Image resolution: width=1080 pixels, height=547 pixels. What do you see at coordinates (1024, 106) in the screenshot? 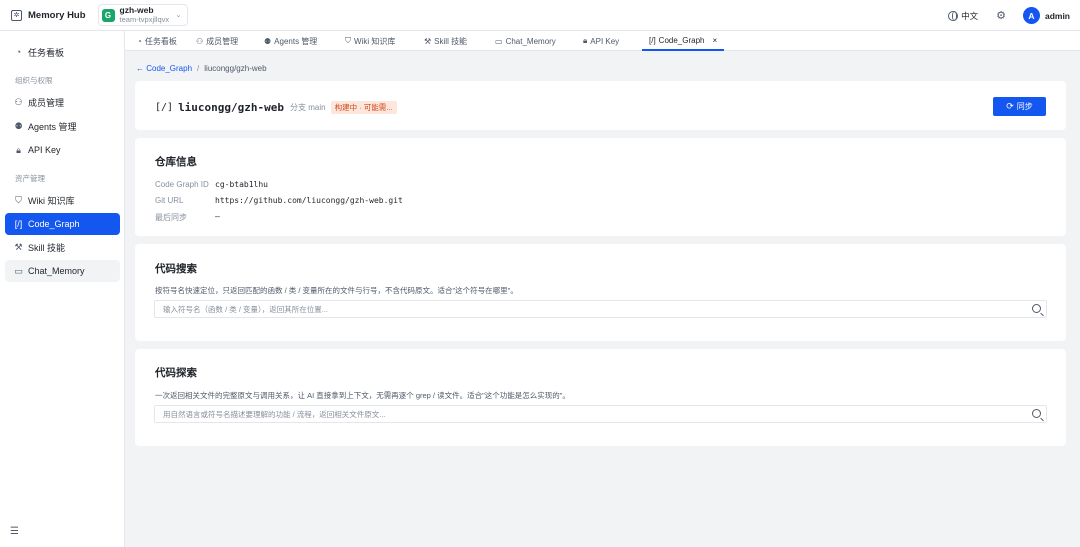
I see `sync-button-label: 同步` at bounding box center [1024, 106].